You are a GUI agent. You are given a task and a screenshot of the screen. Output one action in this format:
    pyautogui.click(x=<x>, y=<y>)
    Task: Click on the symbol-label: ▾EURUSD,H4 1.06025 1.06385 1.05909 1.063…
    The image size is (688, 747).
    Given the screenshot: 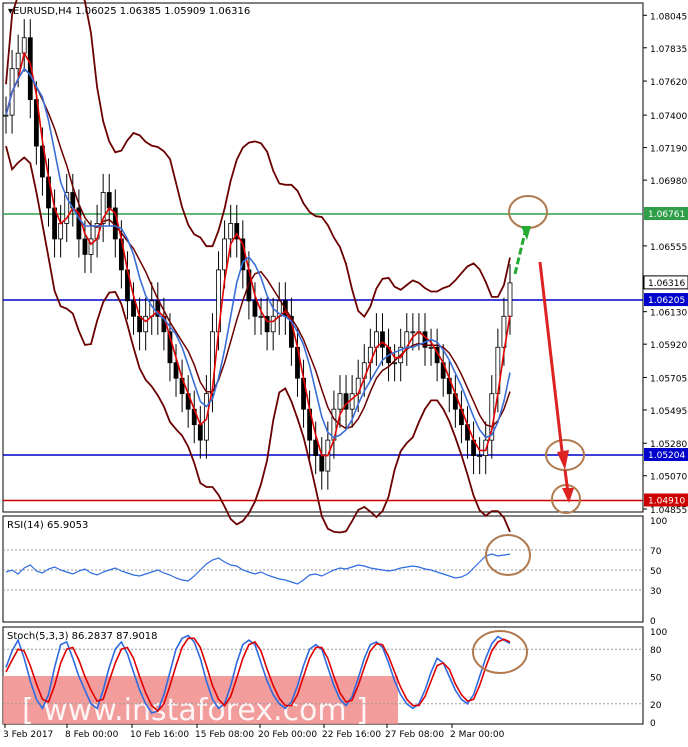 What is the action you would take?
    pyautogui.click(x=129, y=11)
    